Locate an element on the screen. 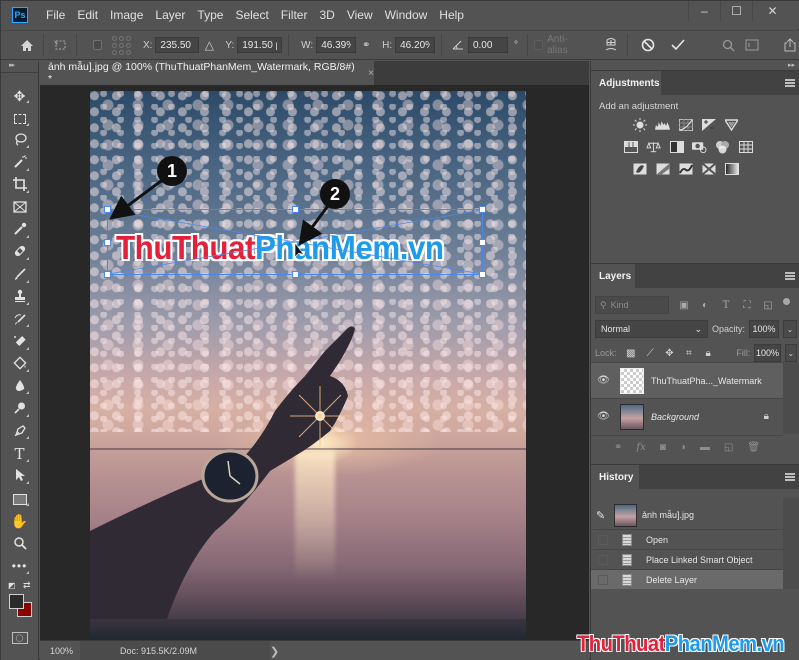 The height and width of the screenshot is (660, 799). move-tool: ✥ is located at coordinates (19, 96).